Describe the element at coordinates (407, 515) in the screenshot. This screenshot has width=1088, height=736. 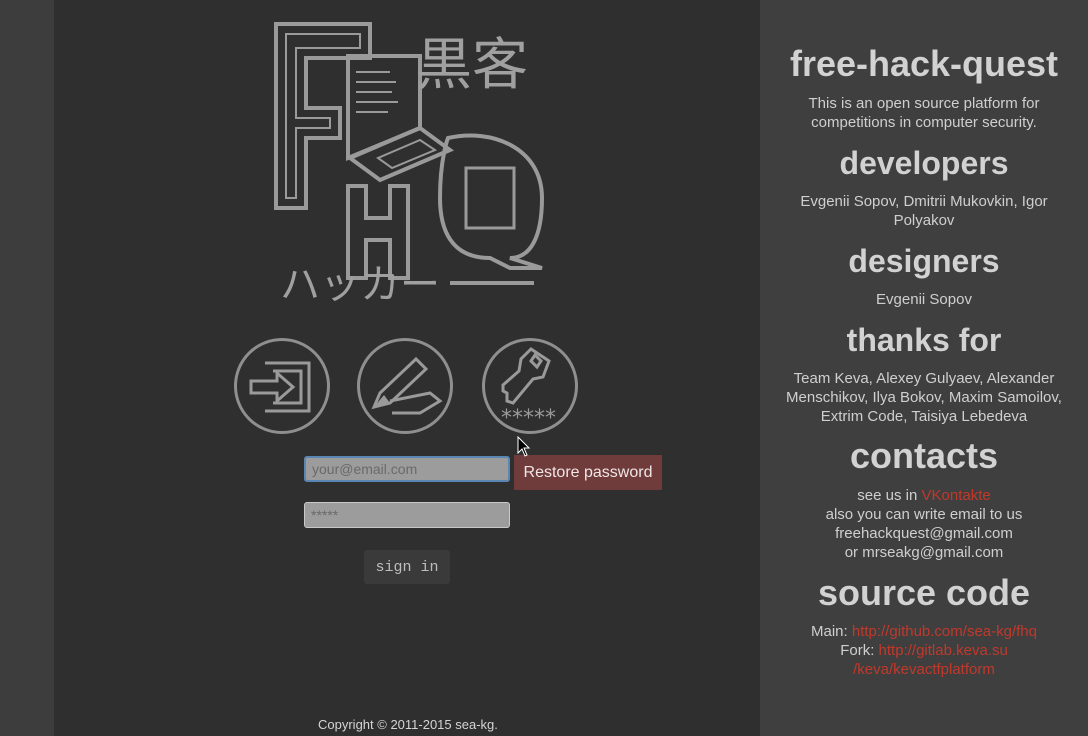
I see `password-input` at that location.